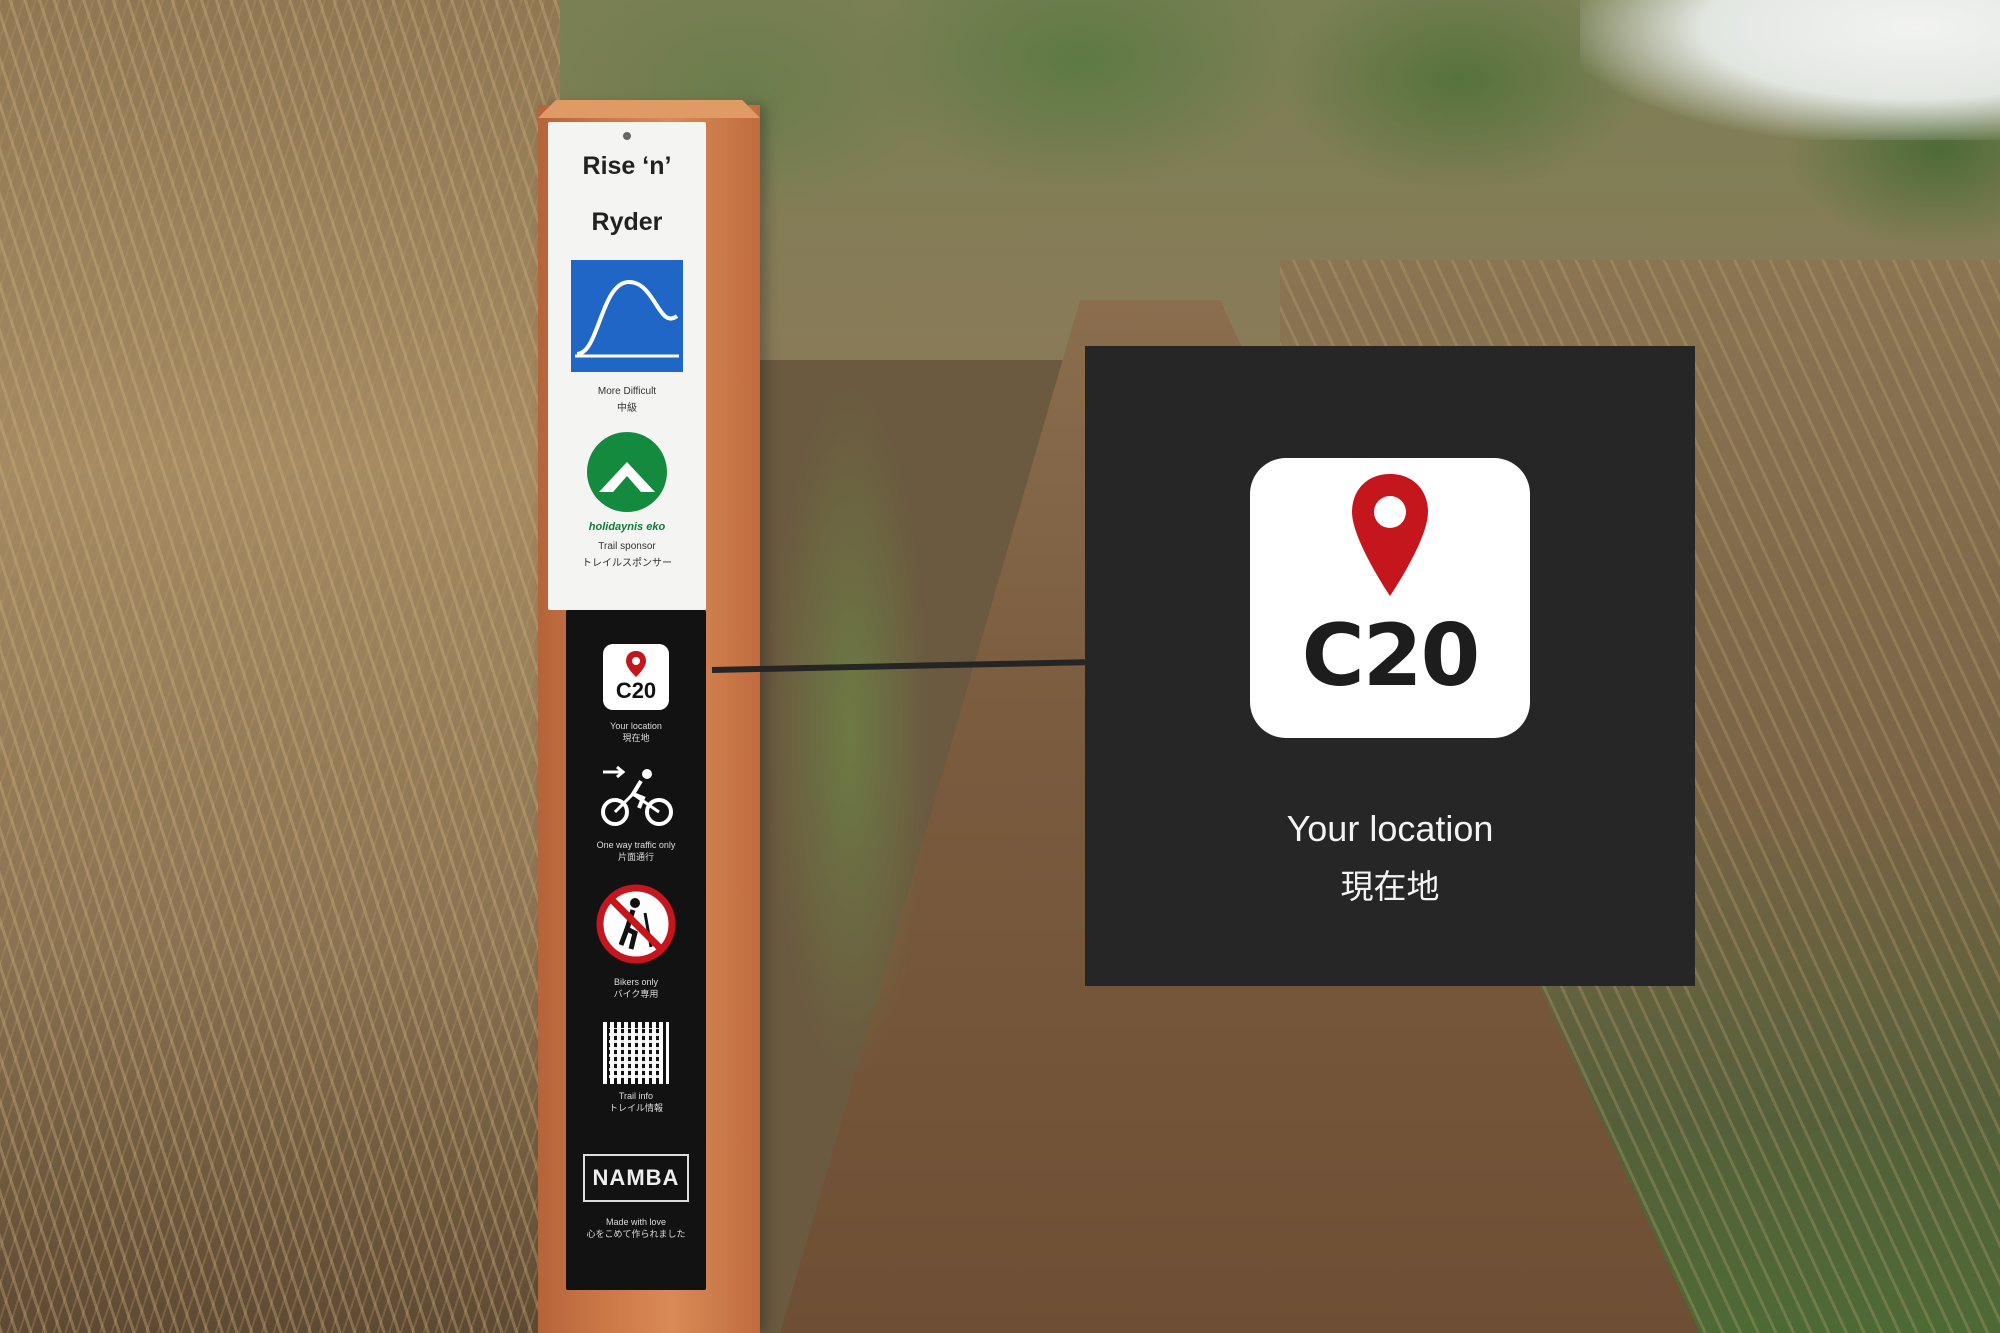 The height and width of the screenshot is (1333, 2000). I want to click on difficulty-label-jp: 中級, so click(627, 408).